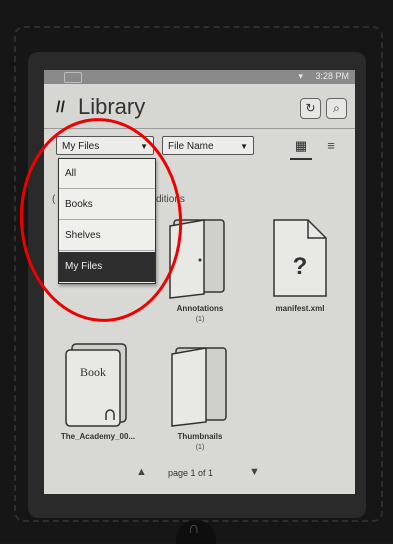  I want to click on page-indicator: page 1 of 1, so click(191, 473).